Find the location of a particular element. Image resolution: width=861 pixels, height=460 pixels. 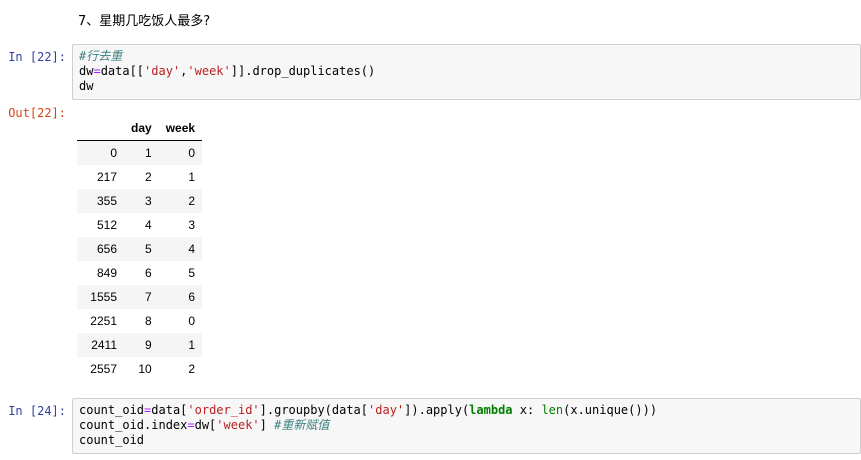

table-header-row: day week is located at coordinates (140, 128).